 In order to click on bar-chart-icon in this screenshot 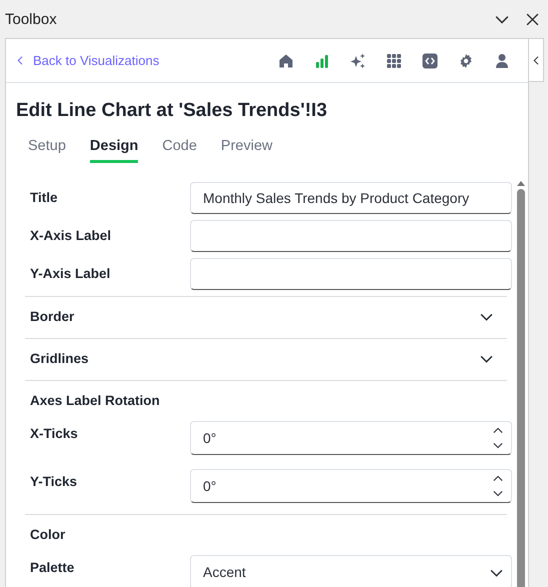, I will do `click(322, 60)`.